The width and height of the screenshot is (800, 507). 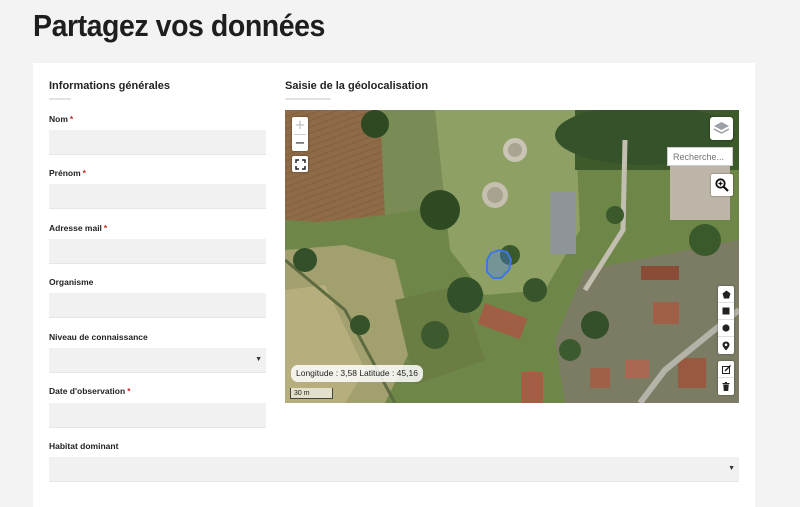 I want to click on layers-icon, so click(x=721, y=128).